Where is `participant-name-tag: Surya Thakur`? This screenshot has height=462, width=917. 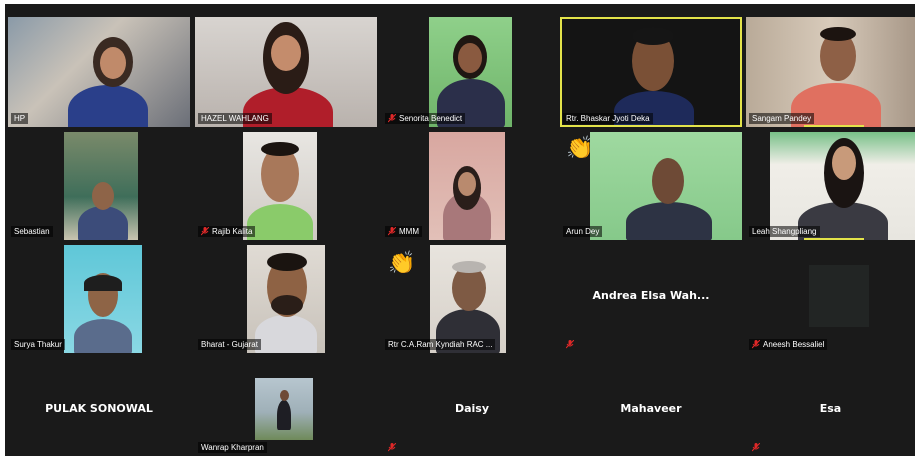 participant-name-tag: Surya Thakur is located at coordinates (38, 344).